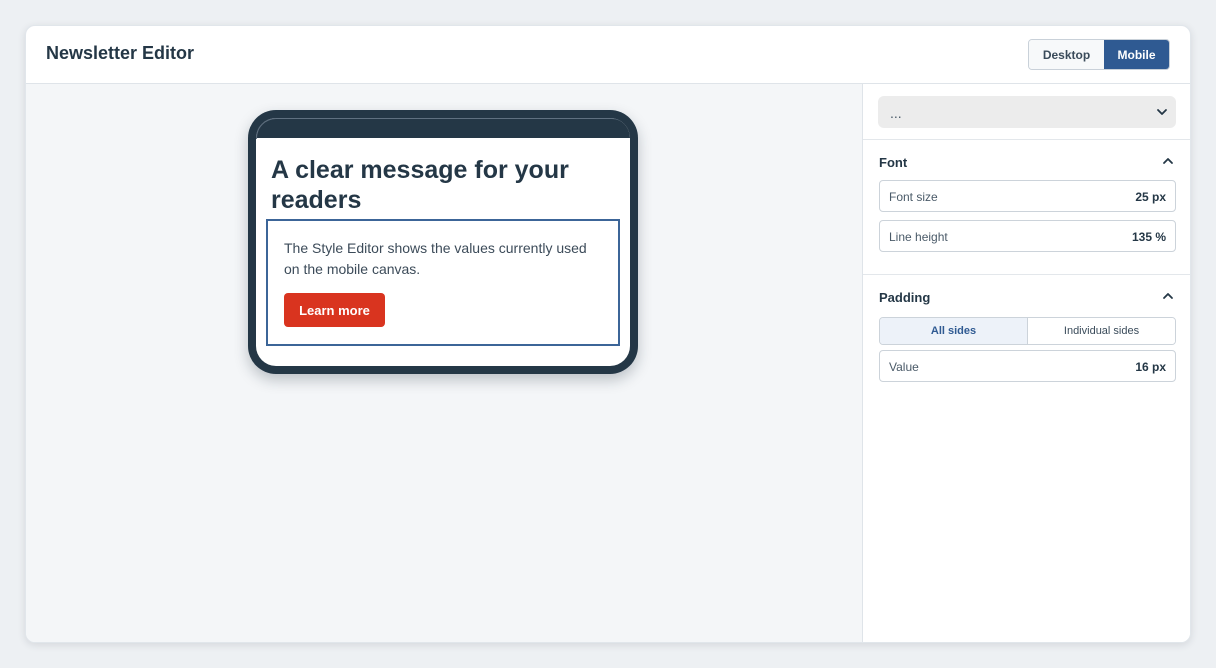 The width and height of the screenshot is (1216, 668). What do you see at coordinates (1066, 54) in the screenshot?
I see `desktop-view-button: Desktop` at bounding box center [1066, 54].